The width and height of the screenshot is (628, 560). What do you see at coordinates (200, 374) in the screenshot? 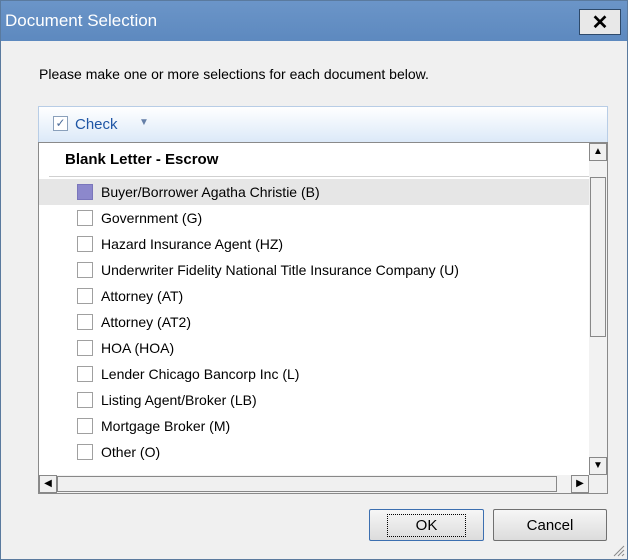
I see `item-label: Lender Chicago Bancorp Inc (L)` at bounding box center [200, 374].